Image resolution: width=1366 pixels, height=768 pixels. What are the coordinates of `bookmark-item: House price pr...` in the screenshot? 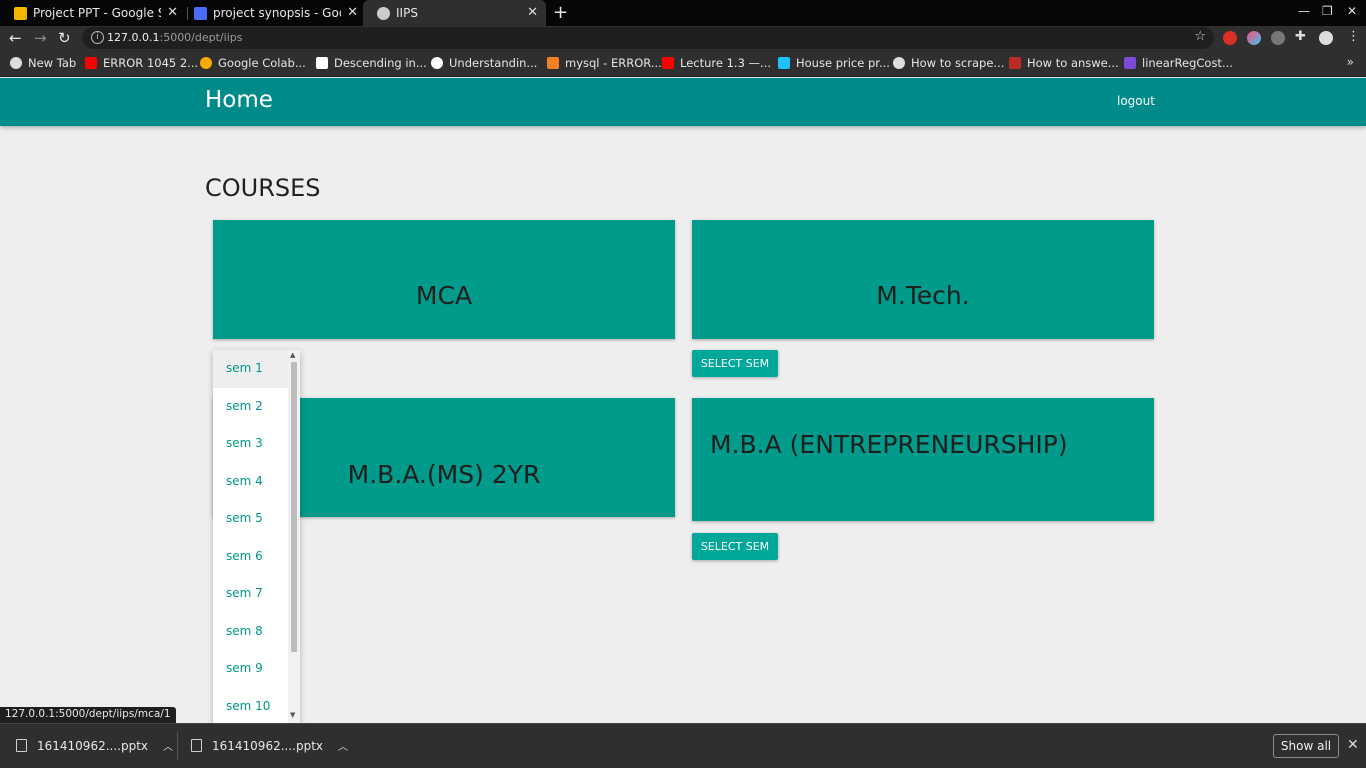 It's located at (834, 63).